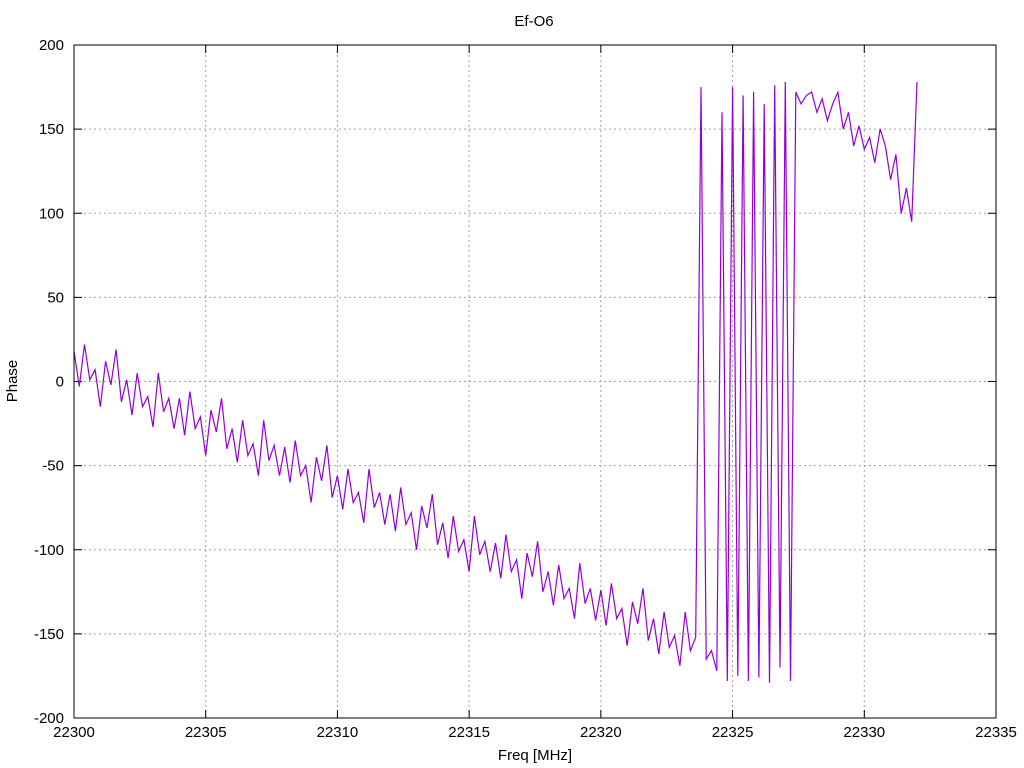 This screenshot has height=768, width=1024. What do you see at coordinates (49, 718) in the screenshot?
I see `y-tick-label: -200` at bounding box center [49, 718].